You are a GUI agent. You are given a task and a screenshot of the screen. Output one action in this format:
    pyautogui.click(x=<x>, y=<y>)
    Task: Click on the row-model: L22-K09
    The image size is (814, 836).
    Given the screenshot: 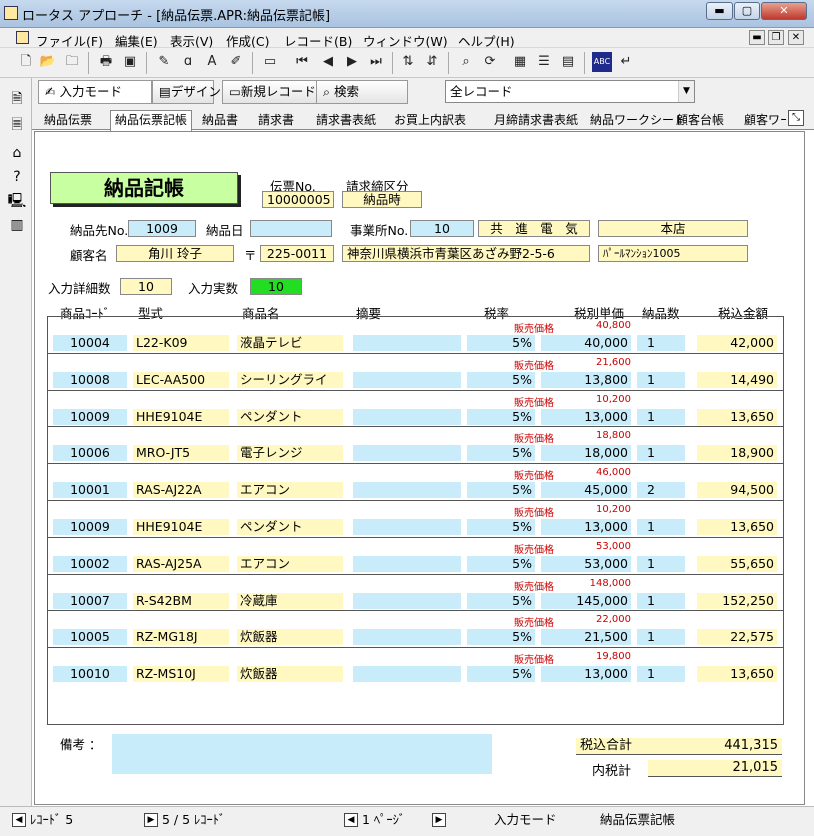 What is the action you would take?
    pyautogui.click(x=181, y=343)
    